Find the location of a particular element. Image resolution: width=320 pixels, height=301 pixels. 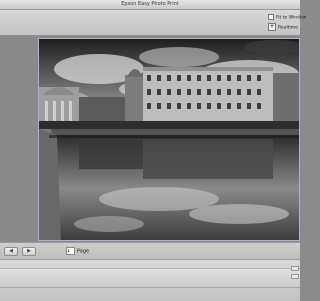

realtime-option: + Realtime is located at coordinates (284, 27).